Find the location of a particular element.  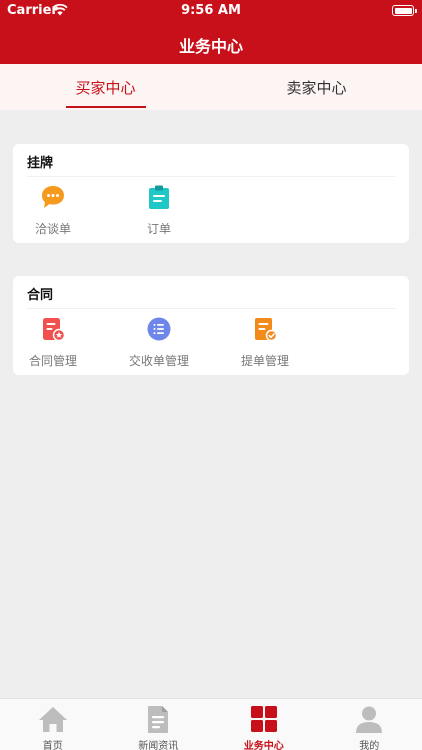

negotiation-order-item: 洽谈单 is located at coordinates (53, 210).